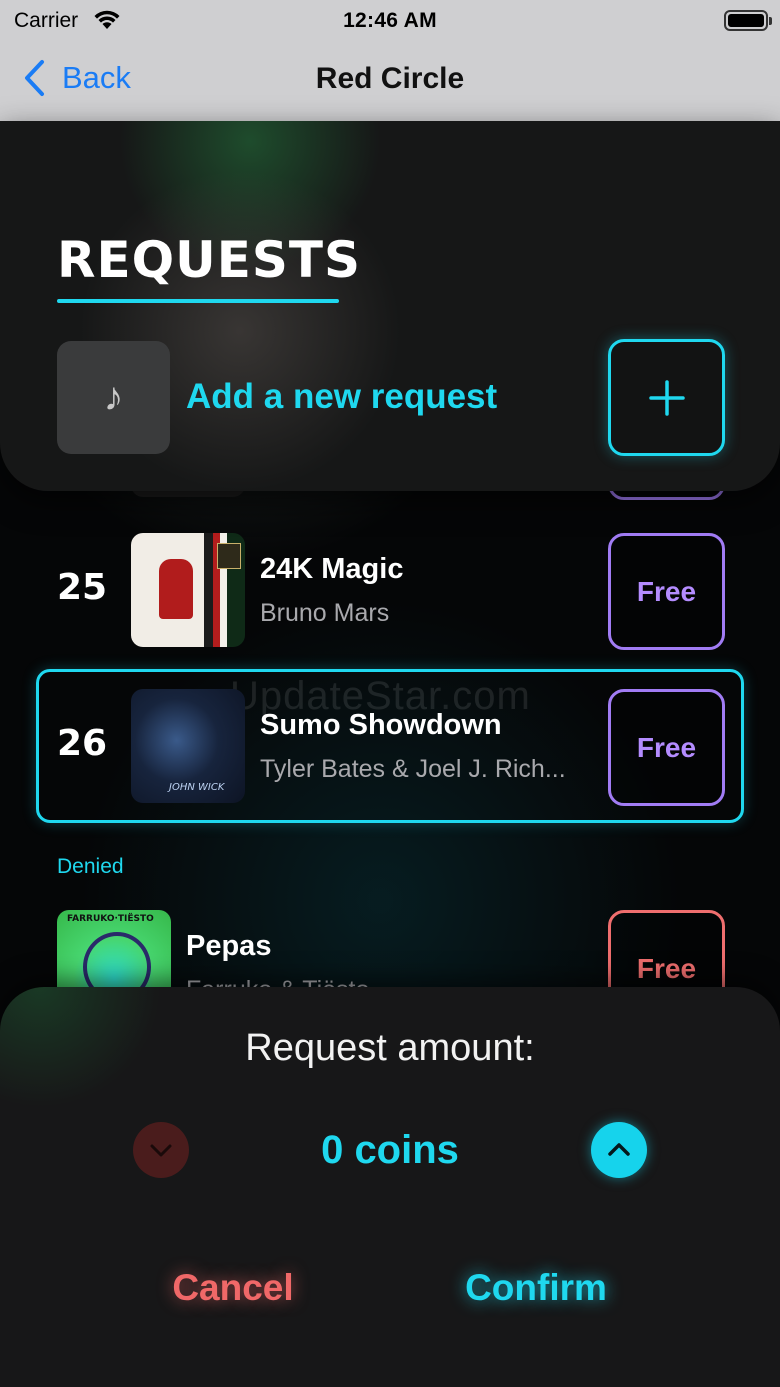 This screenshot has width=780, height=1387. What do you see at coordinates (390, 78) in the screenshot?
I see `page-title: Red Circle` at bounding box center [390, 78].